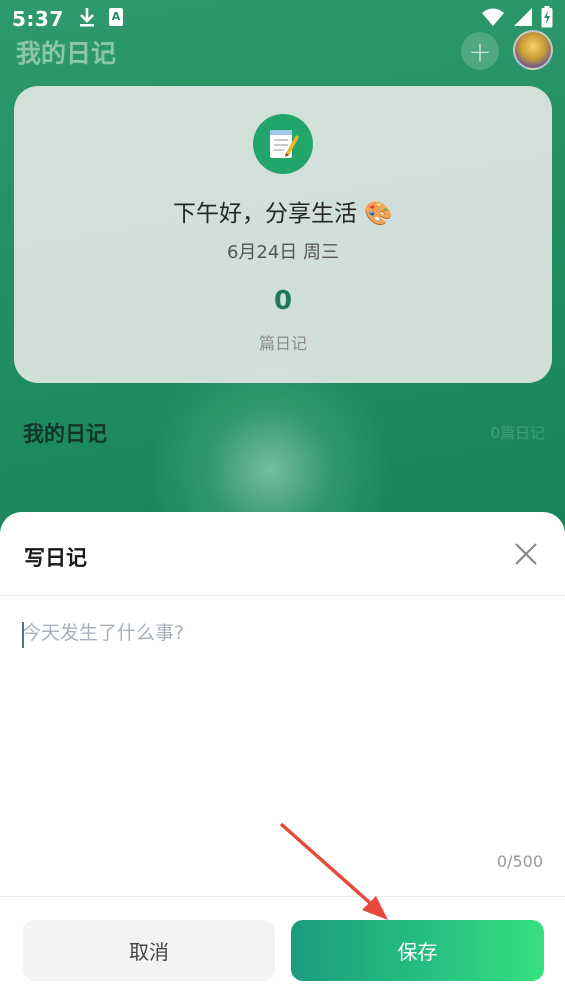  I want to click on cancel-button: 取消, so click(149, 950).